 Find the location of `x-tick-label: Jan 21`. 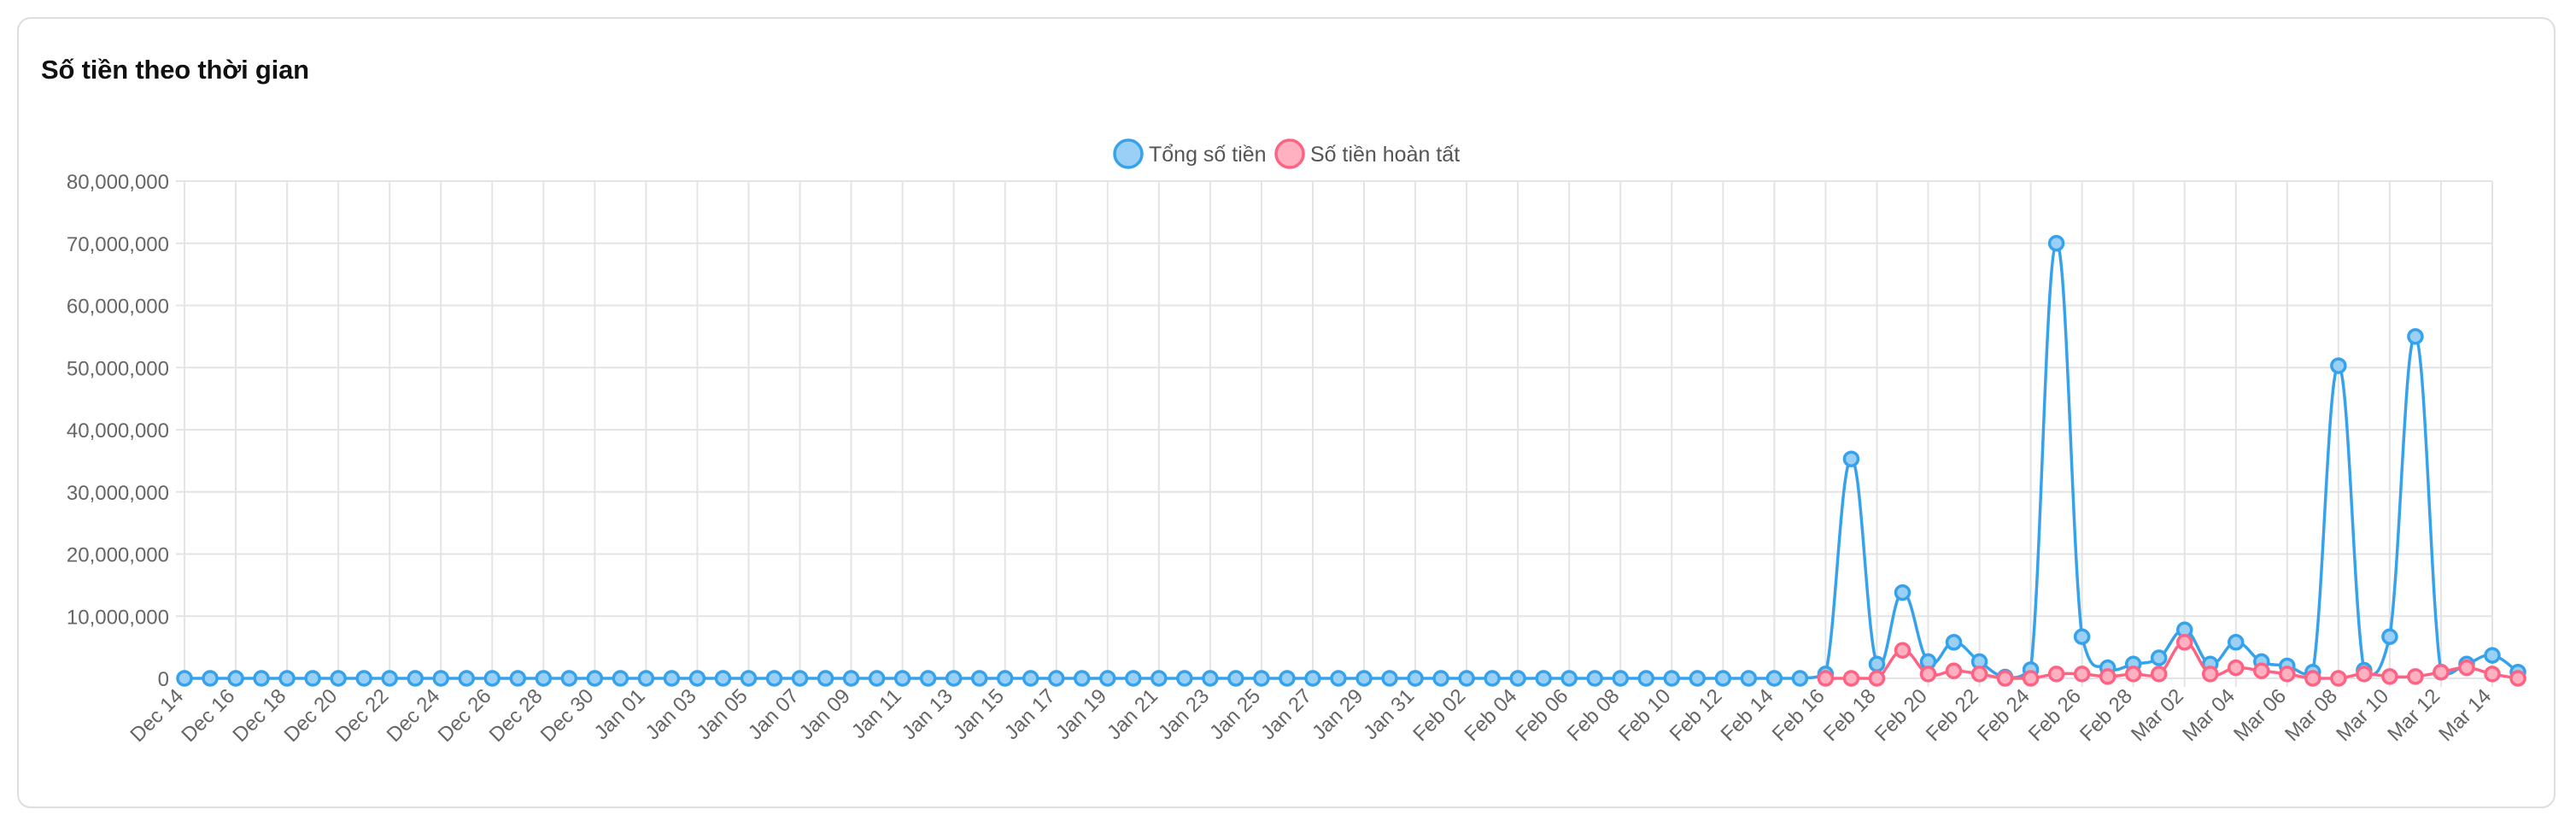

x-tick-label: Jan 21 is located at coordinates (1132, 714).